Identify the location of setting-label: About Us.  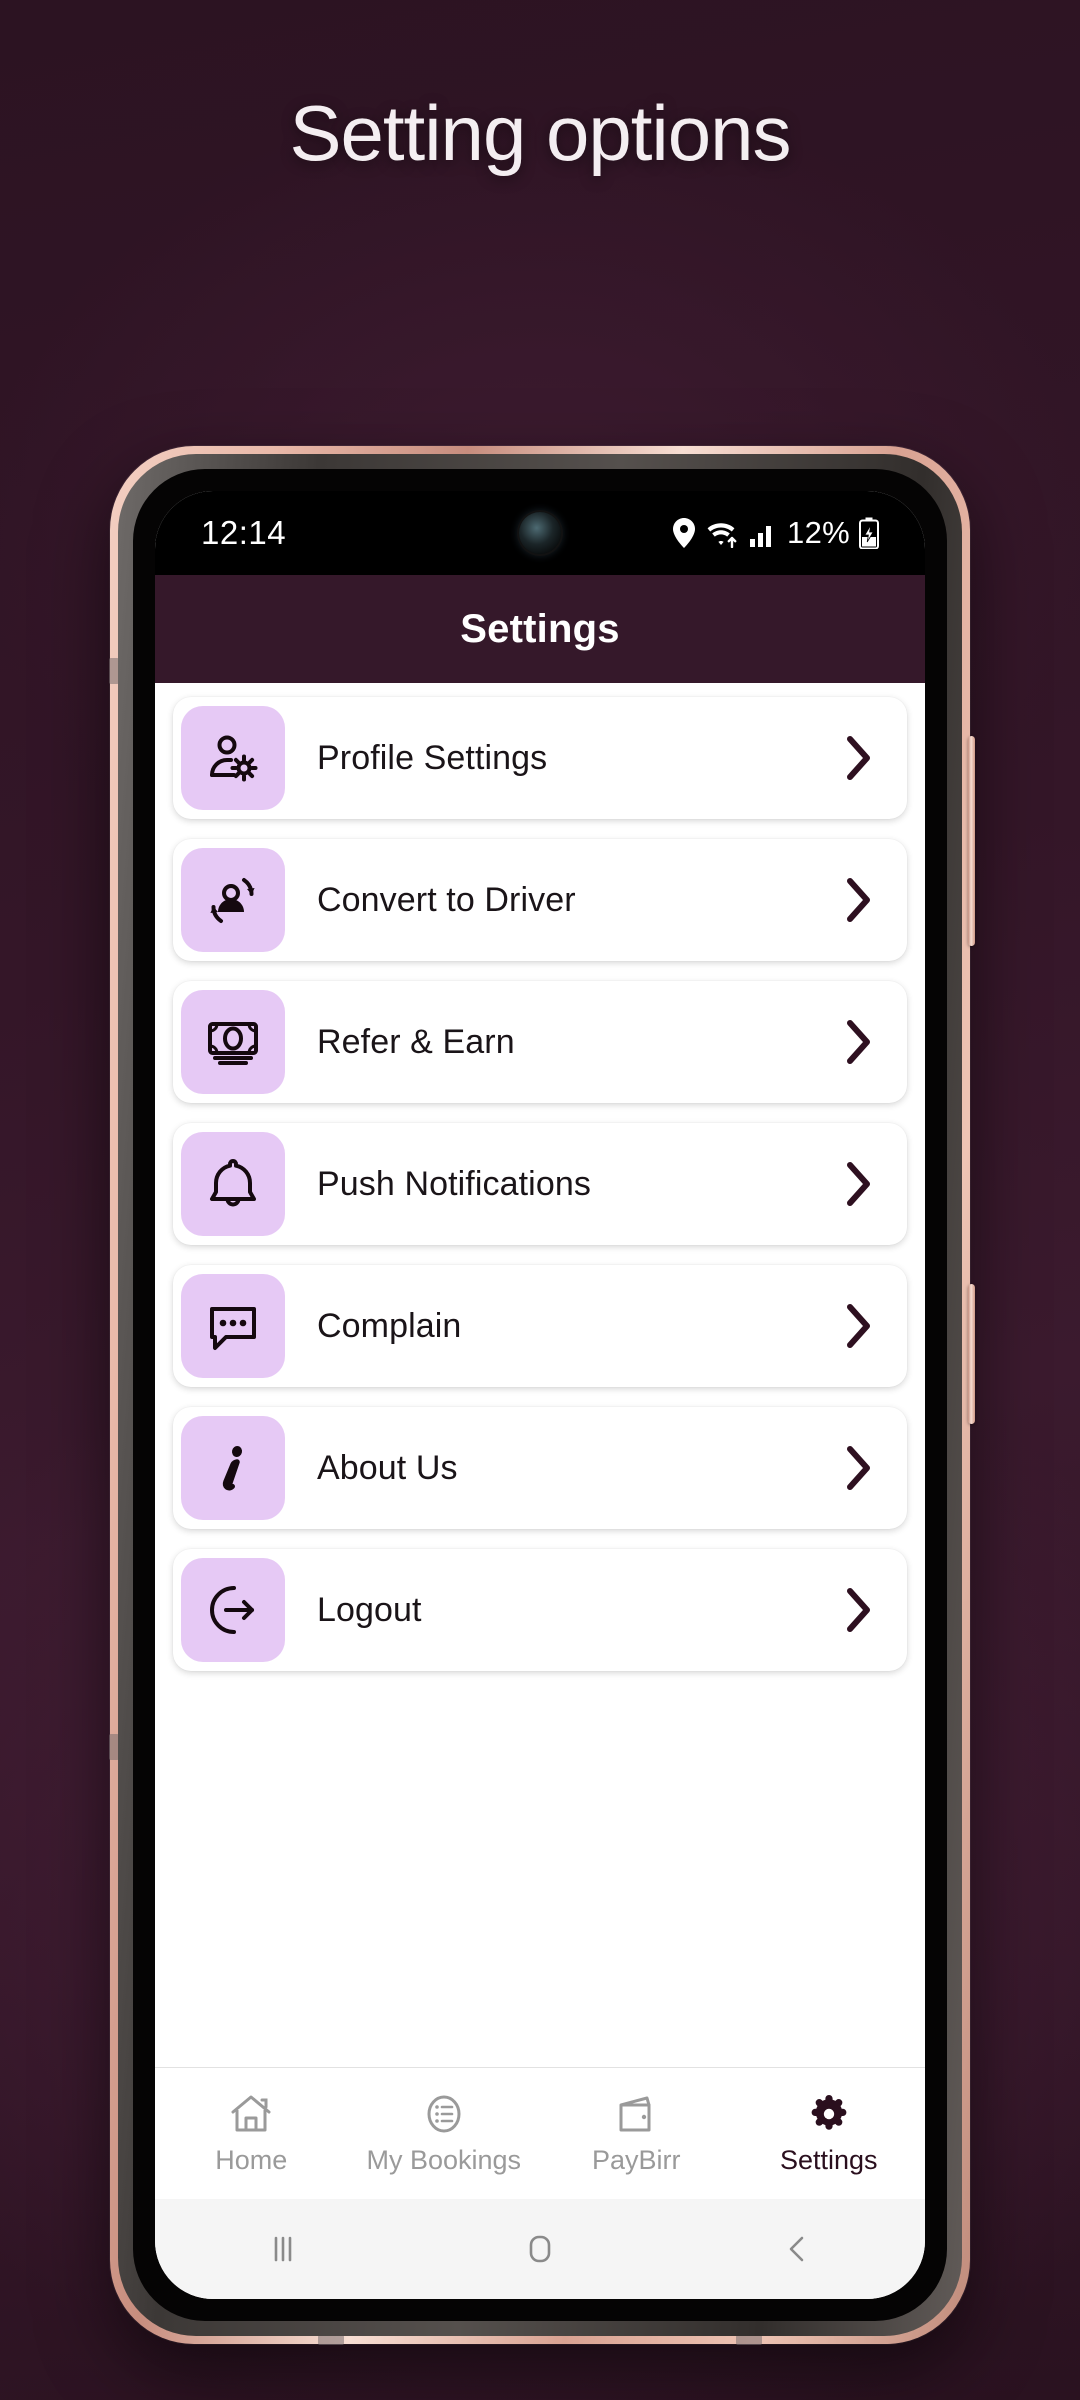
(387, 1467).